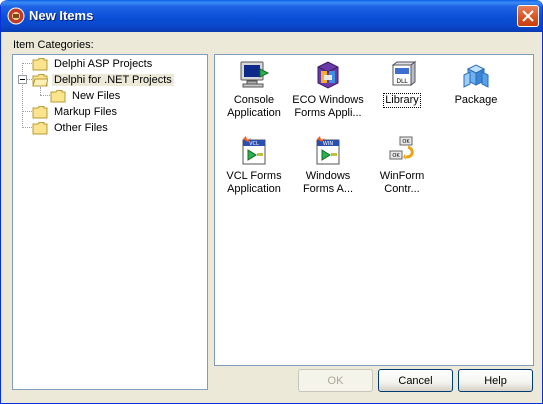 This screenshot has height=404, width=543. Describe the element at coordinates (476, 76) in the screenshot. I see `package-icon` at that location.